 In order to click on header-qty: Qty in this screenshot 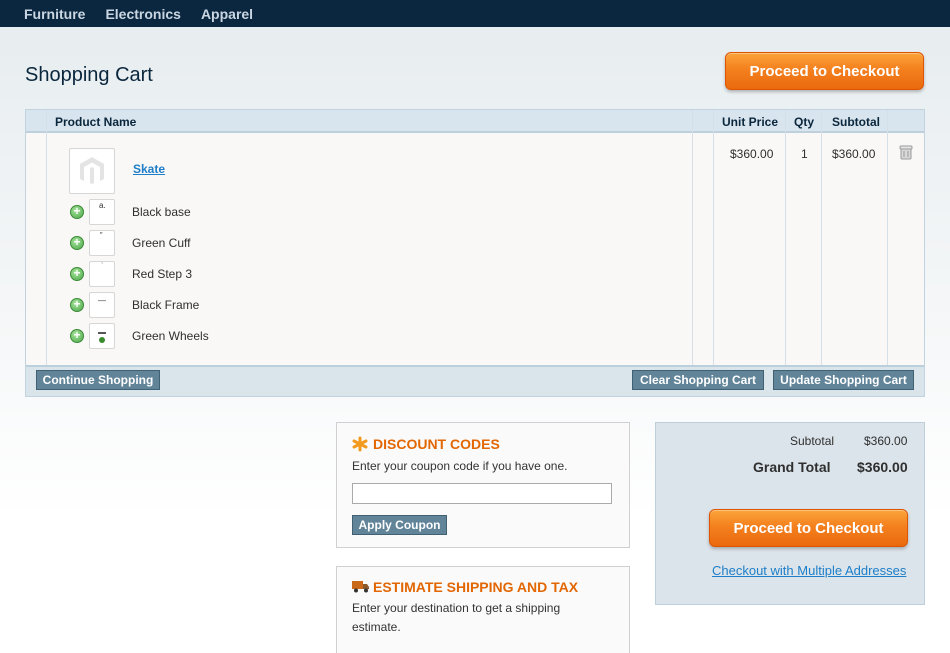, I will do `click(804, 122)`.